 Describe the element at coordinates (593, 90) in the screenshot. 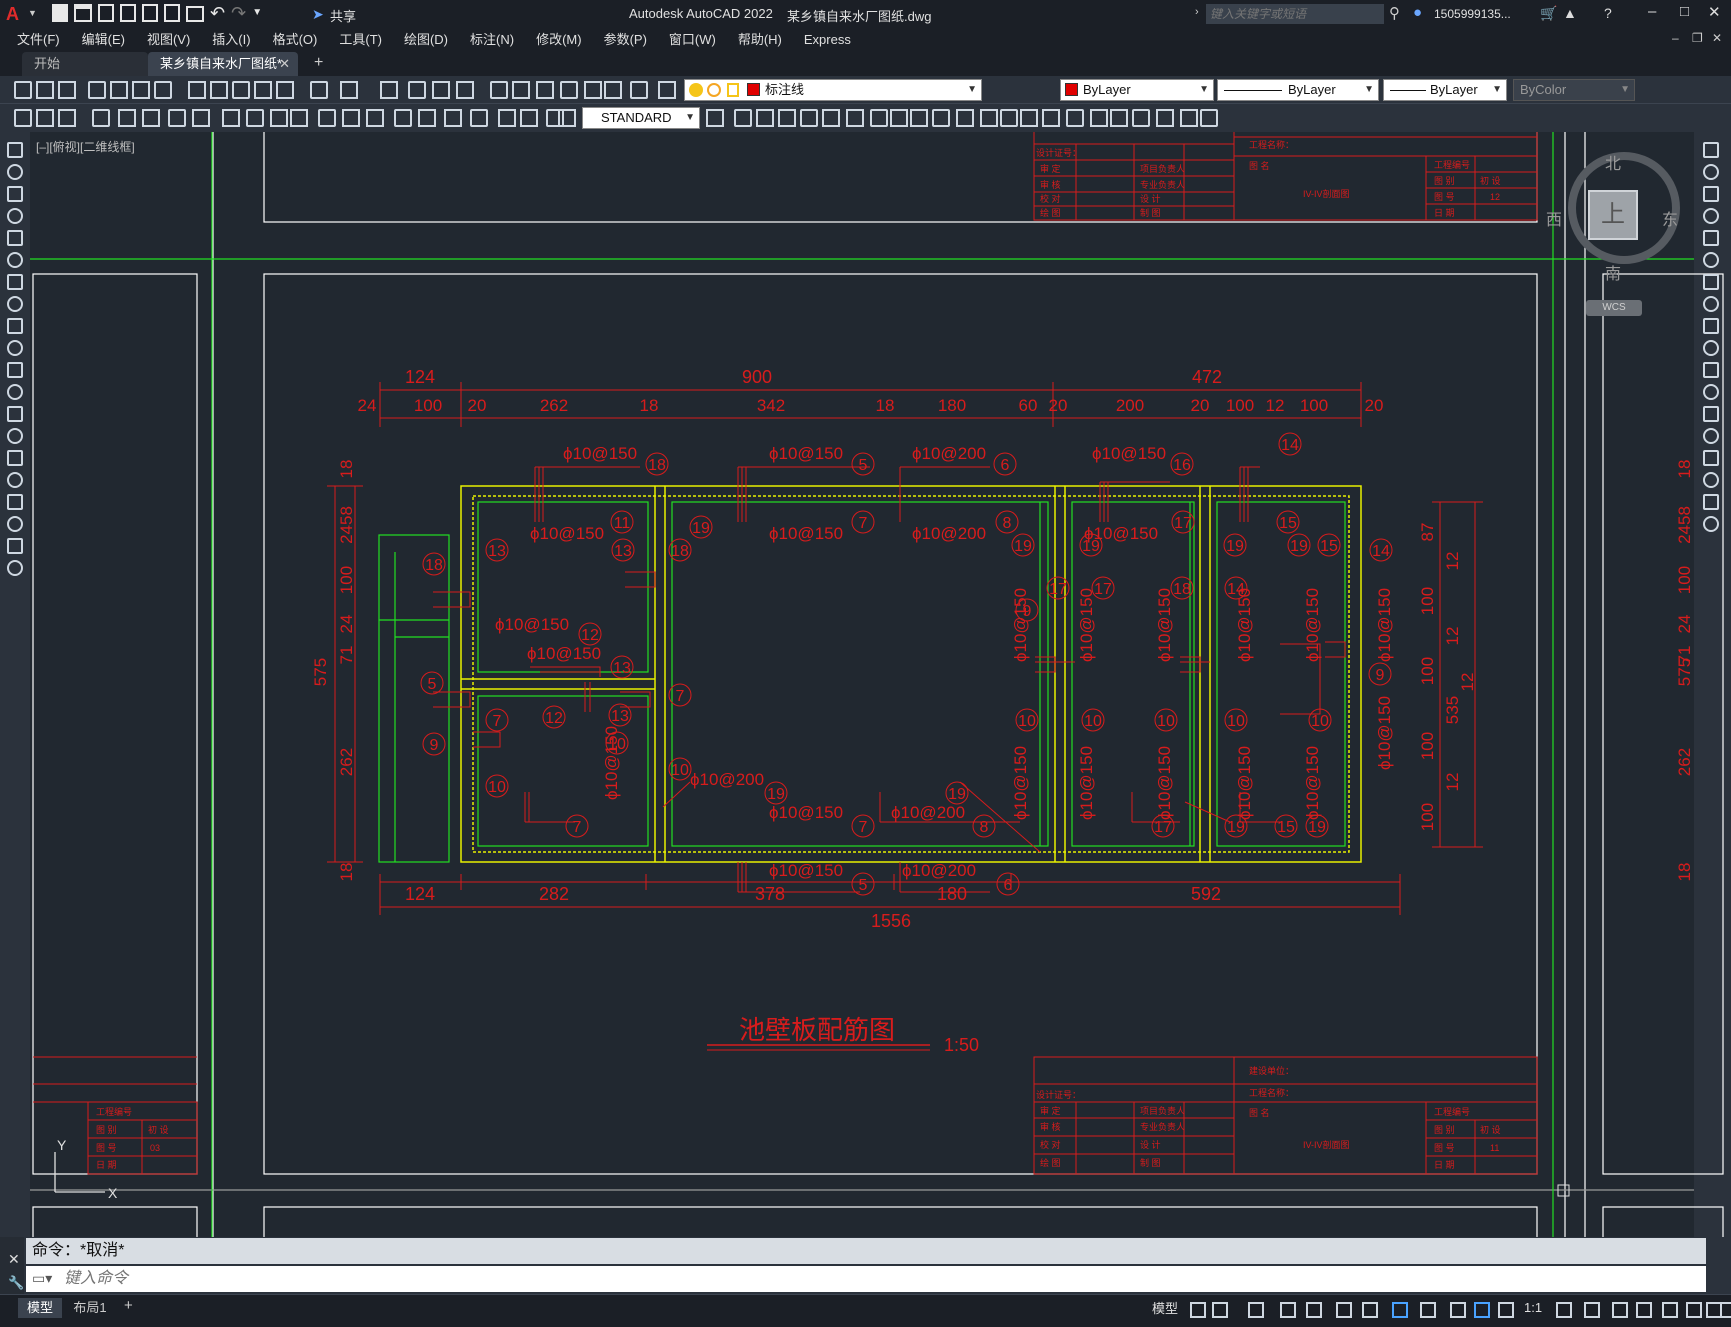

I see `markup-icon` at that location.